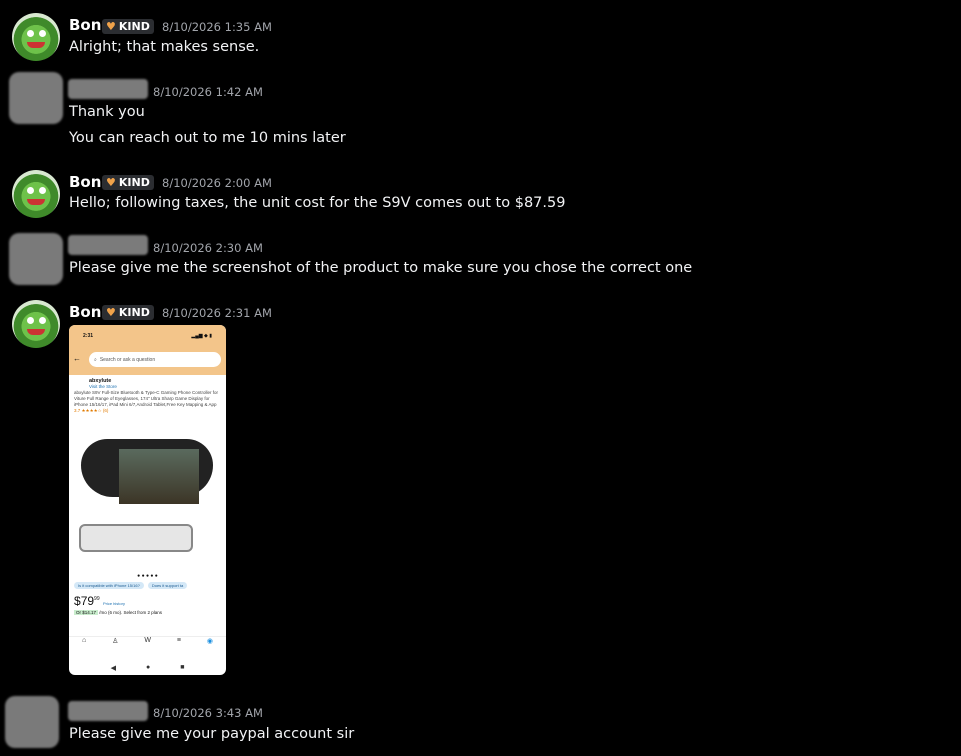 The image size is (961, 756). Describe the element at coordinates (115, 641) in the screenshot. I see `account-icon: ♙` at that location.